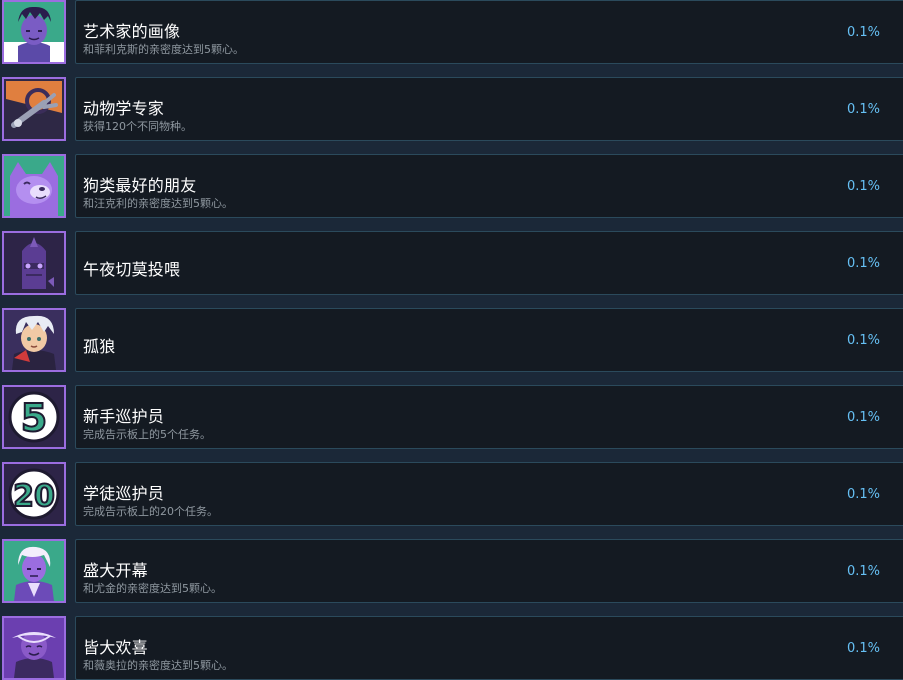  I want to click on achievement-row: 20 学徒巡护员 完成告示板上的20个任务。 0.1%, so click(451, 487).